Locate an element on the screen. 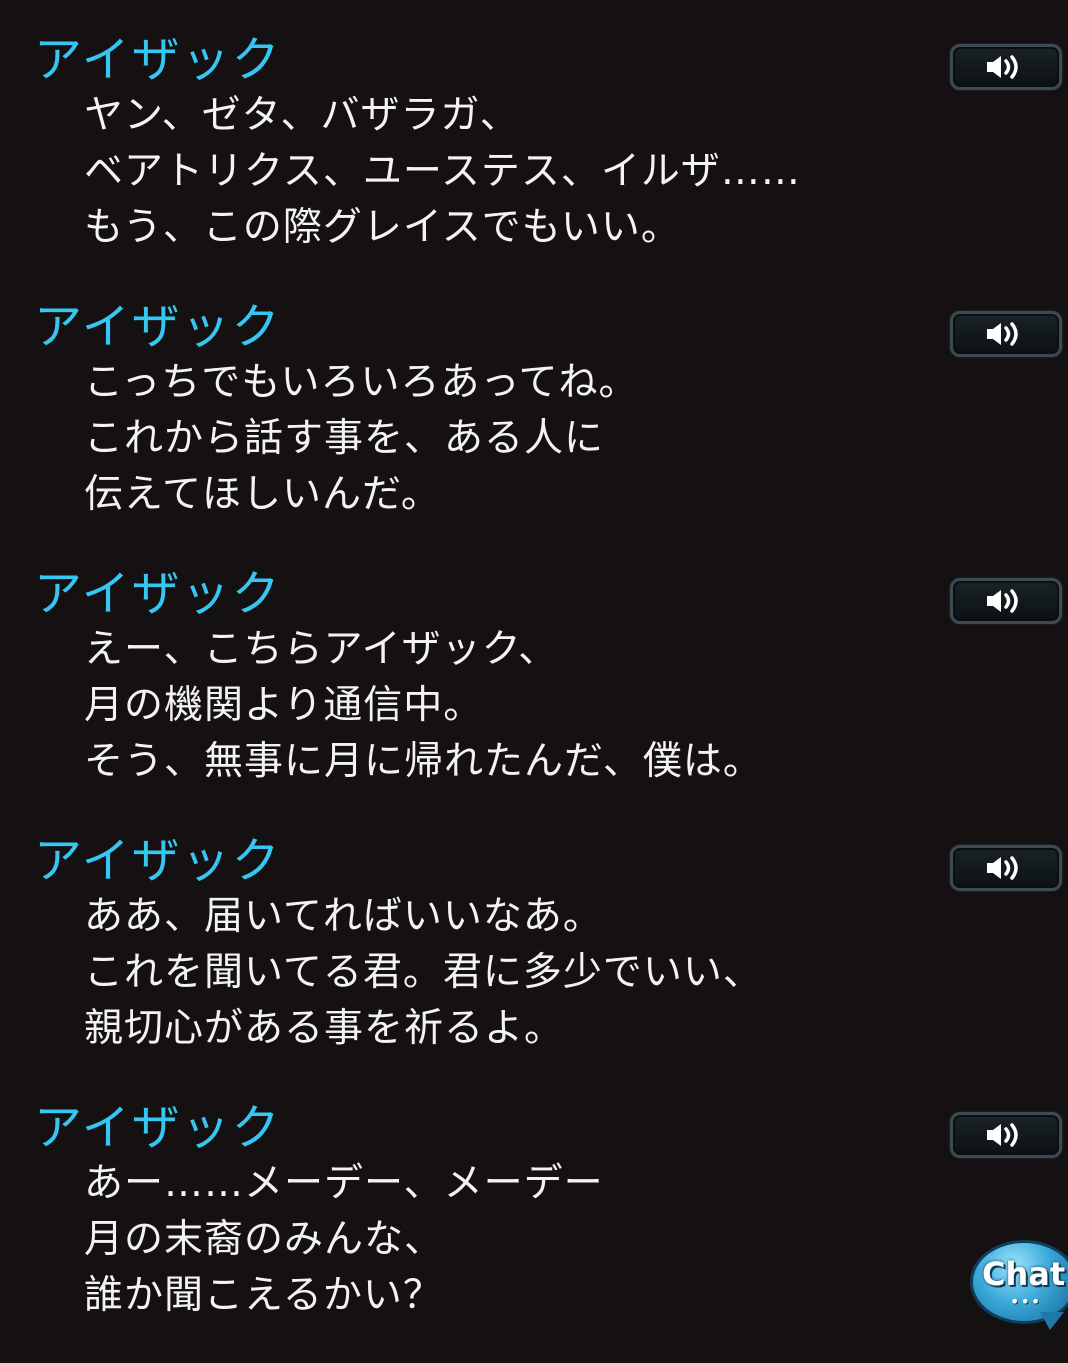 This screenshot has width=1068, height=1363. chat-dots-icon: ••• is located at coordinates (1026, 1301).